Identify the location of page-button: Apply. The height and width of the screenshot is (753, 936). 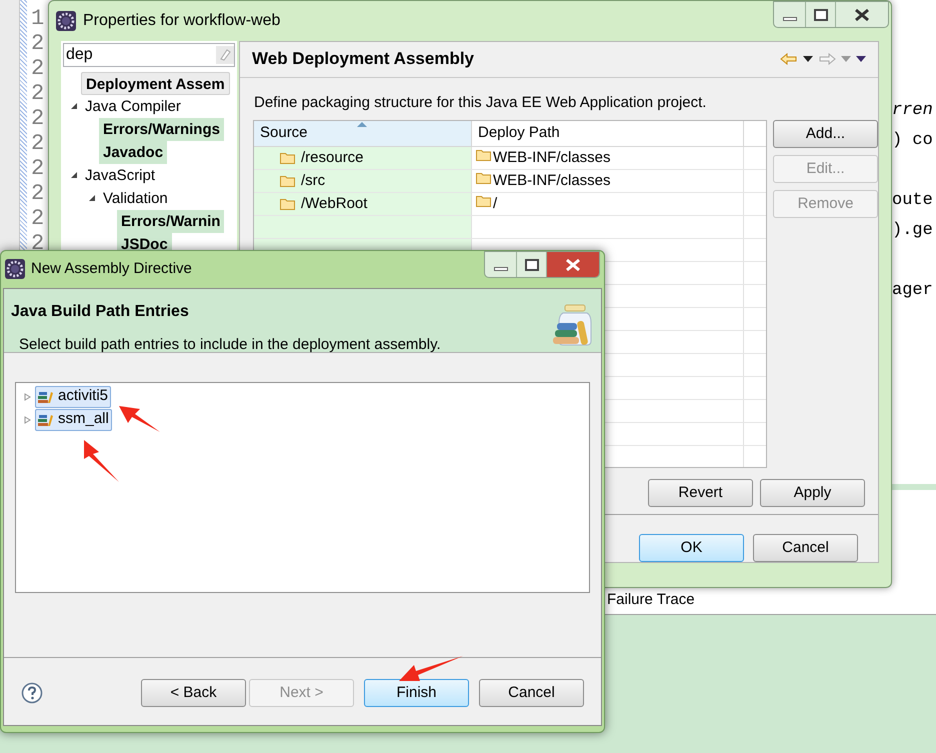
(812, 493).